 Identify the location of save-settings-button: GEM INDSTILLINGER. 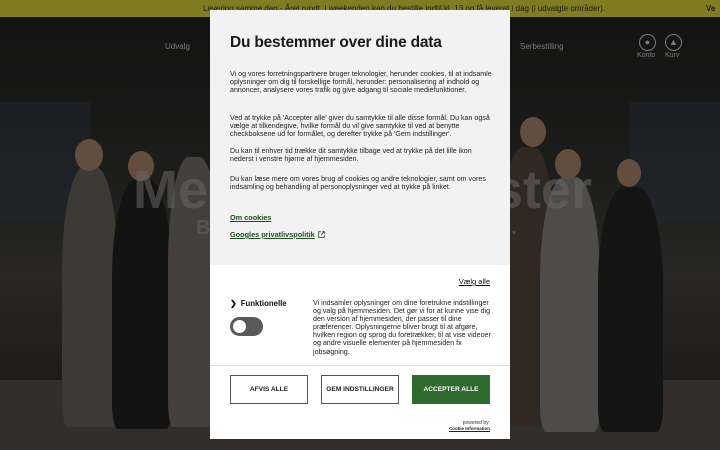
(360, 389).